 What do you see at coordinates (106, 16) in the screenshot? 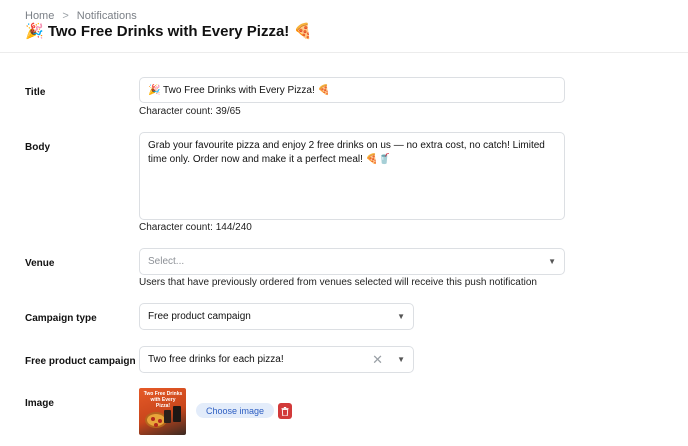
I see `breadcrumb-current: Notifications` at bounding box center [106, 16].